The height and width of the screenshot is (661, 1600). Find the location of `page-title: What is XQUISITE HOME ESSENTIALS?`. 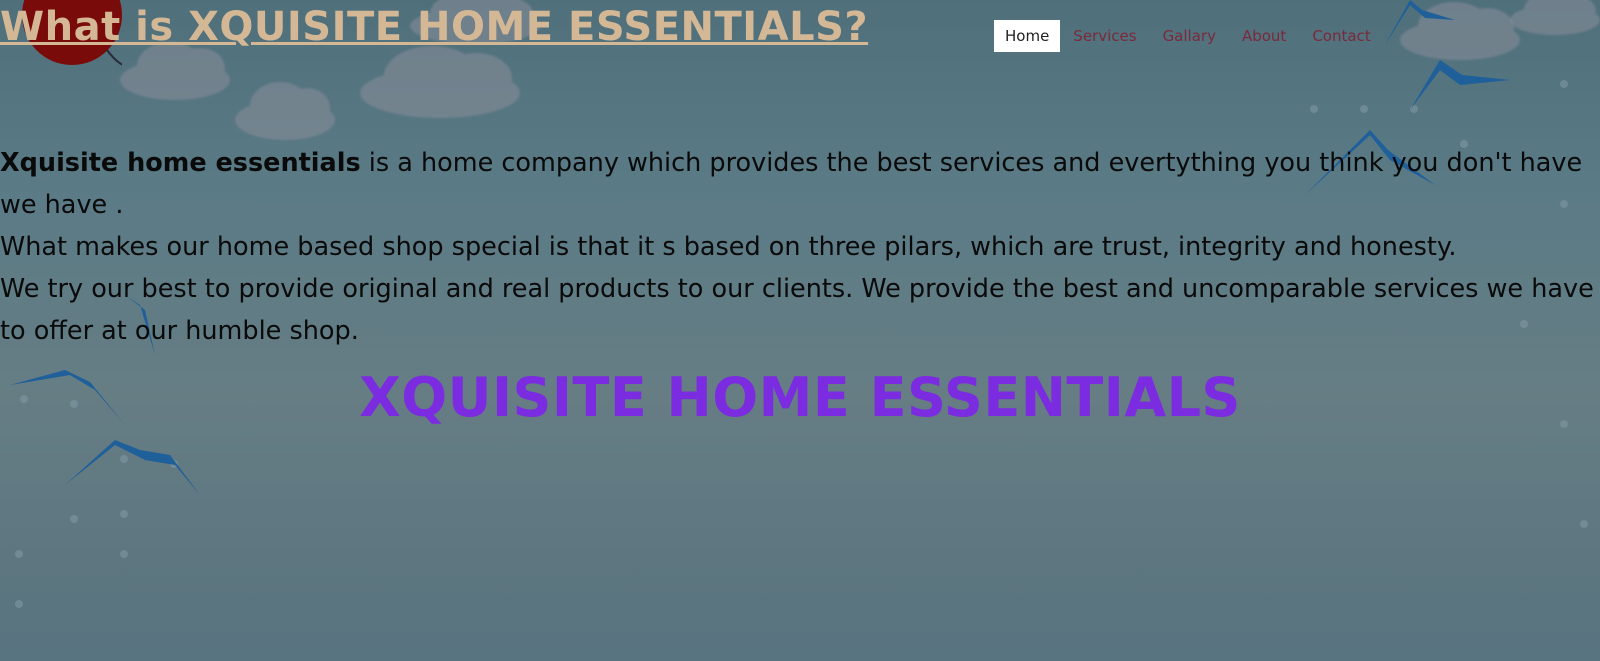

page-title: What is XQUISITE HOME ESSENTIALS? is located at coordinates (434, 27).